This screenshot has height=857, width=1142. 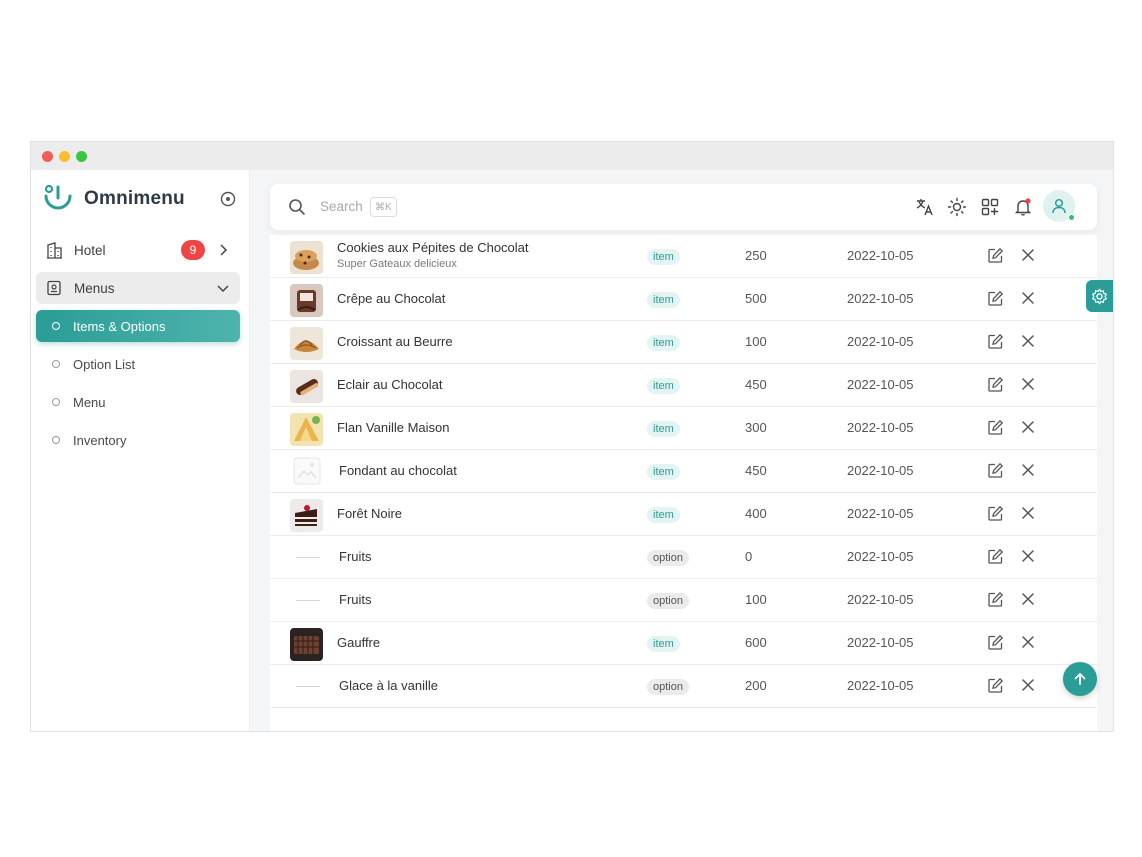 I want to click on item-quantity: 500, so click(x=756, y=298).